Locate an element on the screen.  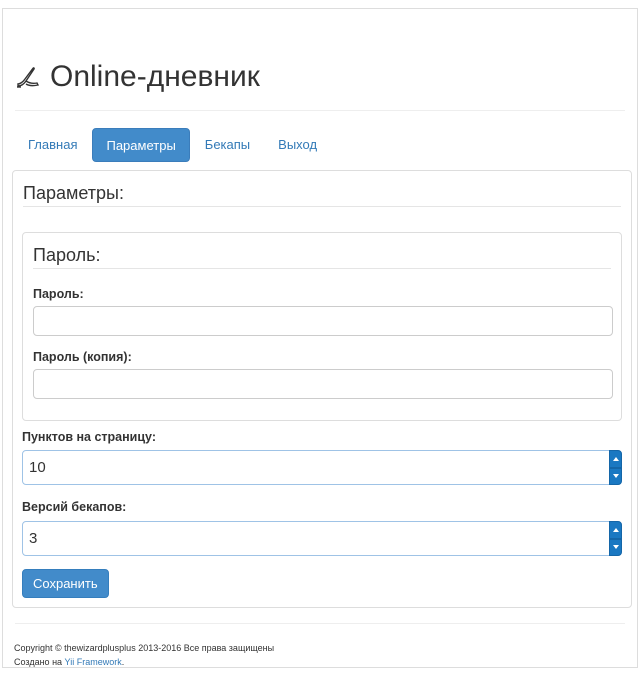
parameters-legend: Параметры: is located at coordinates (73, 193).